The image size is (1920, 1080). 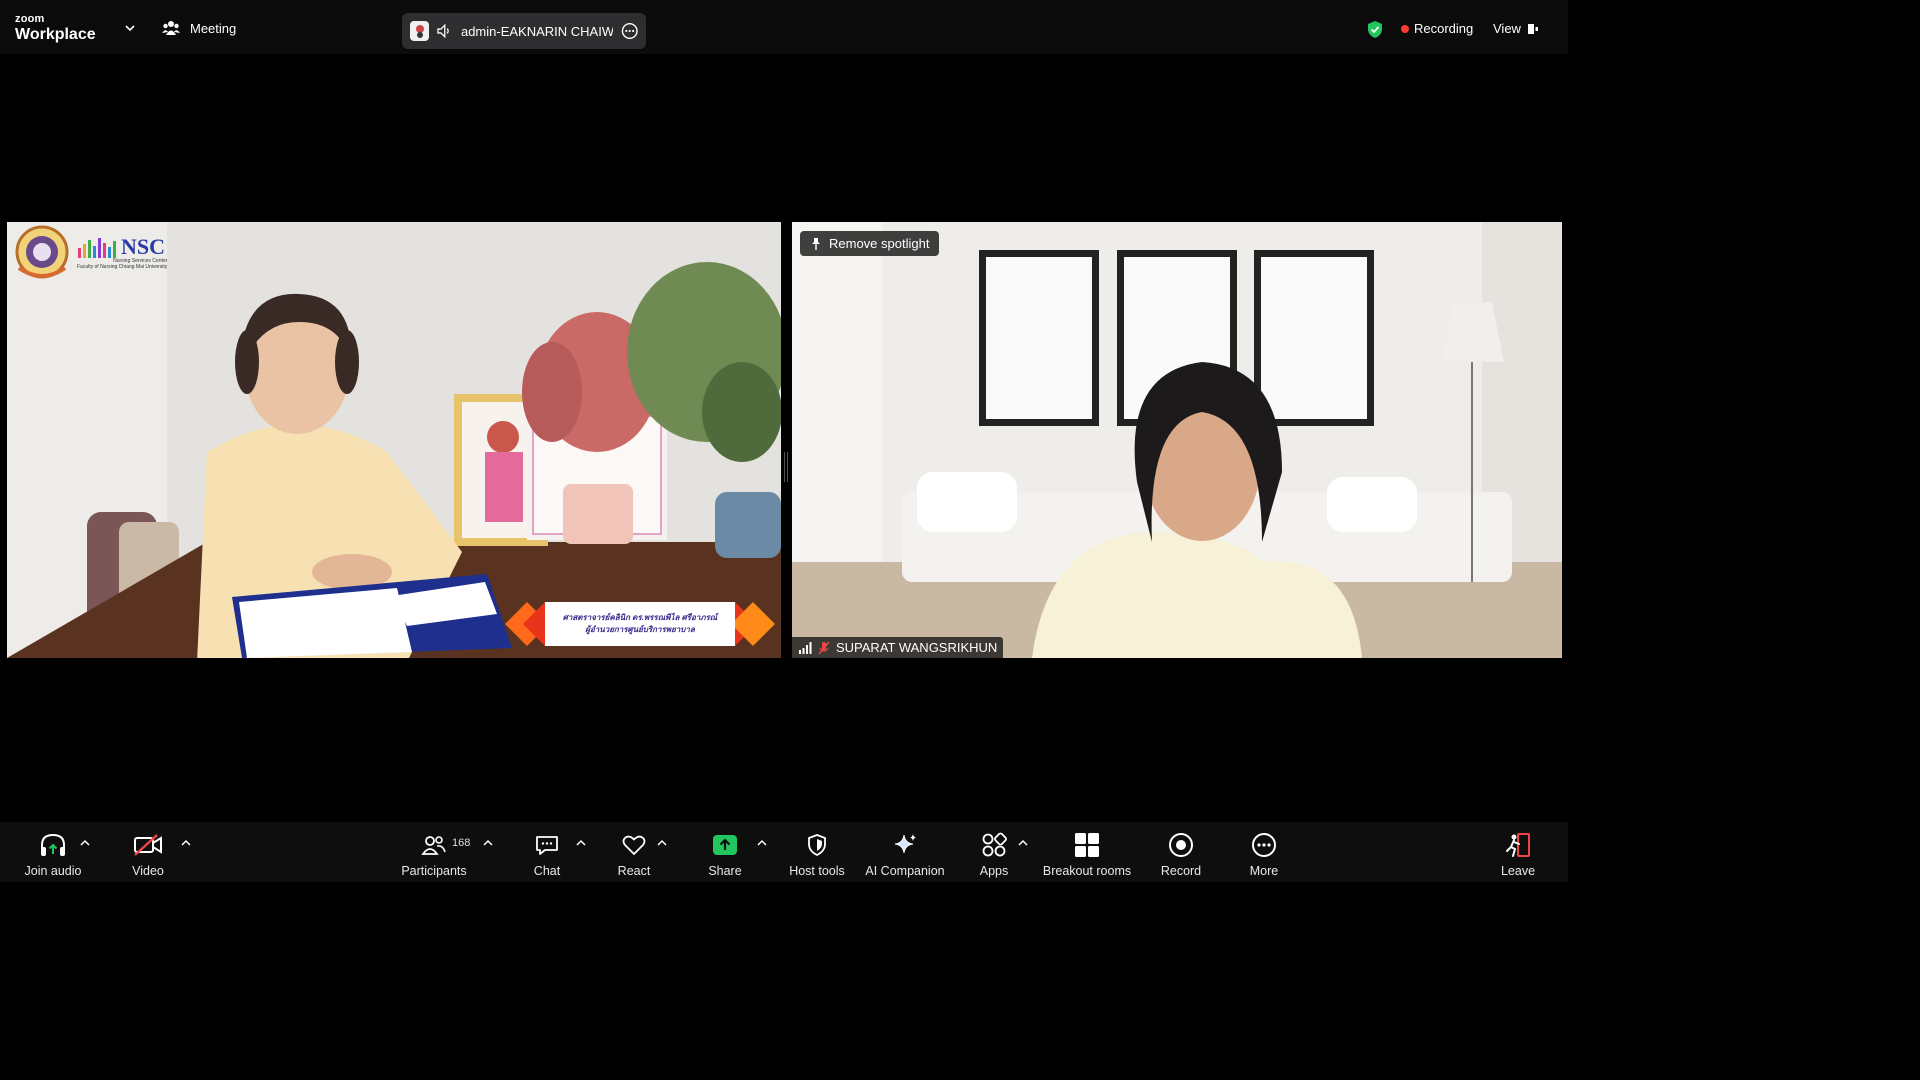 I want to click on mic-muted-icon, so click(x=824, y=647).